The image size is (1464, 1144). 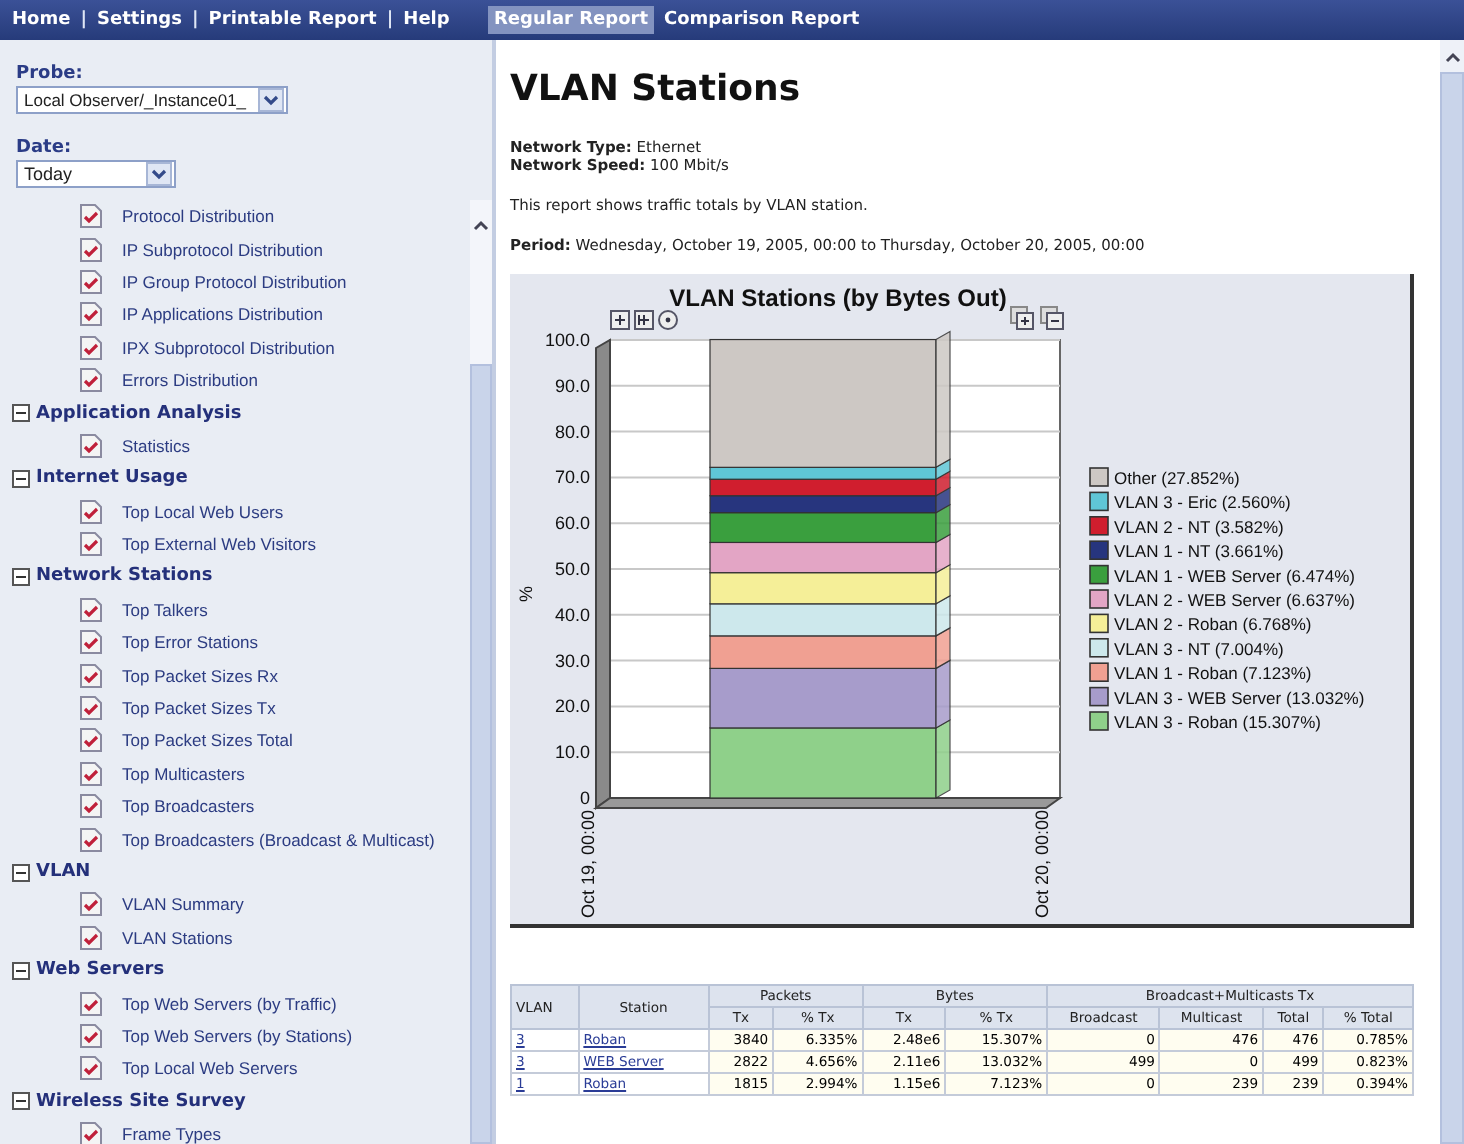 I want to click on axis-label: 40.0, so click(x=572, y=614).